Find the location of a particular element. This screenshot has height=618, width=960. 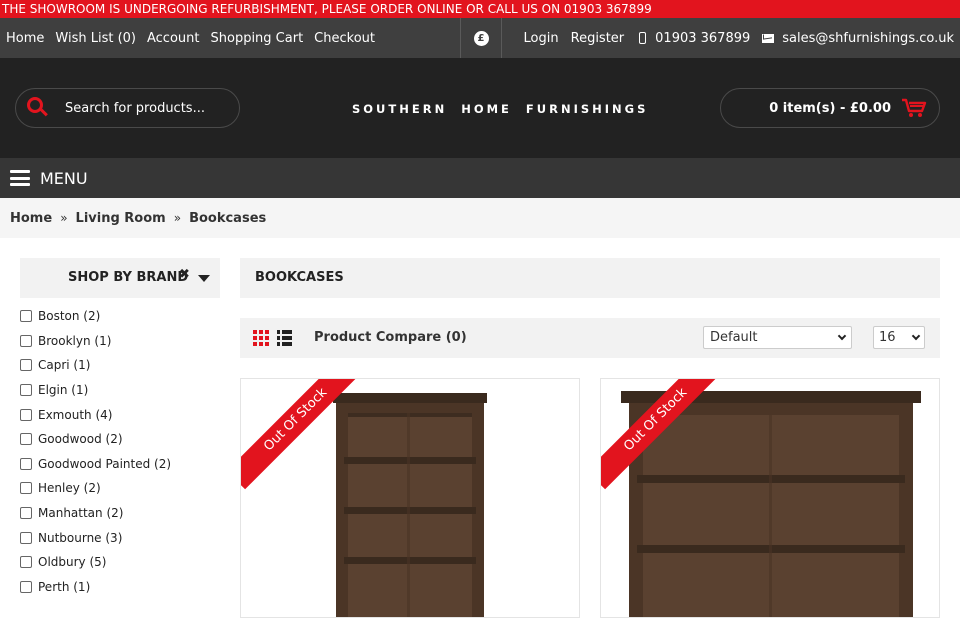

breadcrumb-bookcases: Bookcases is located at coordinates (227, 218).